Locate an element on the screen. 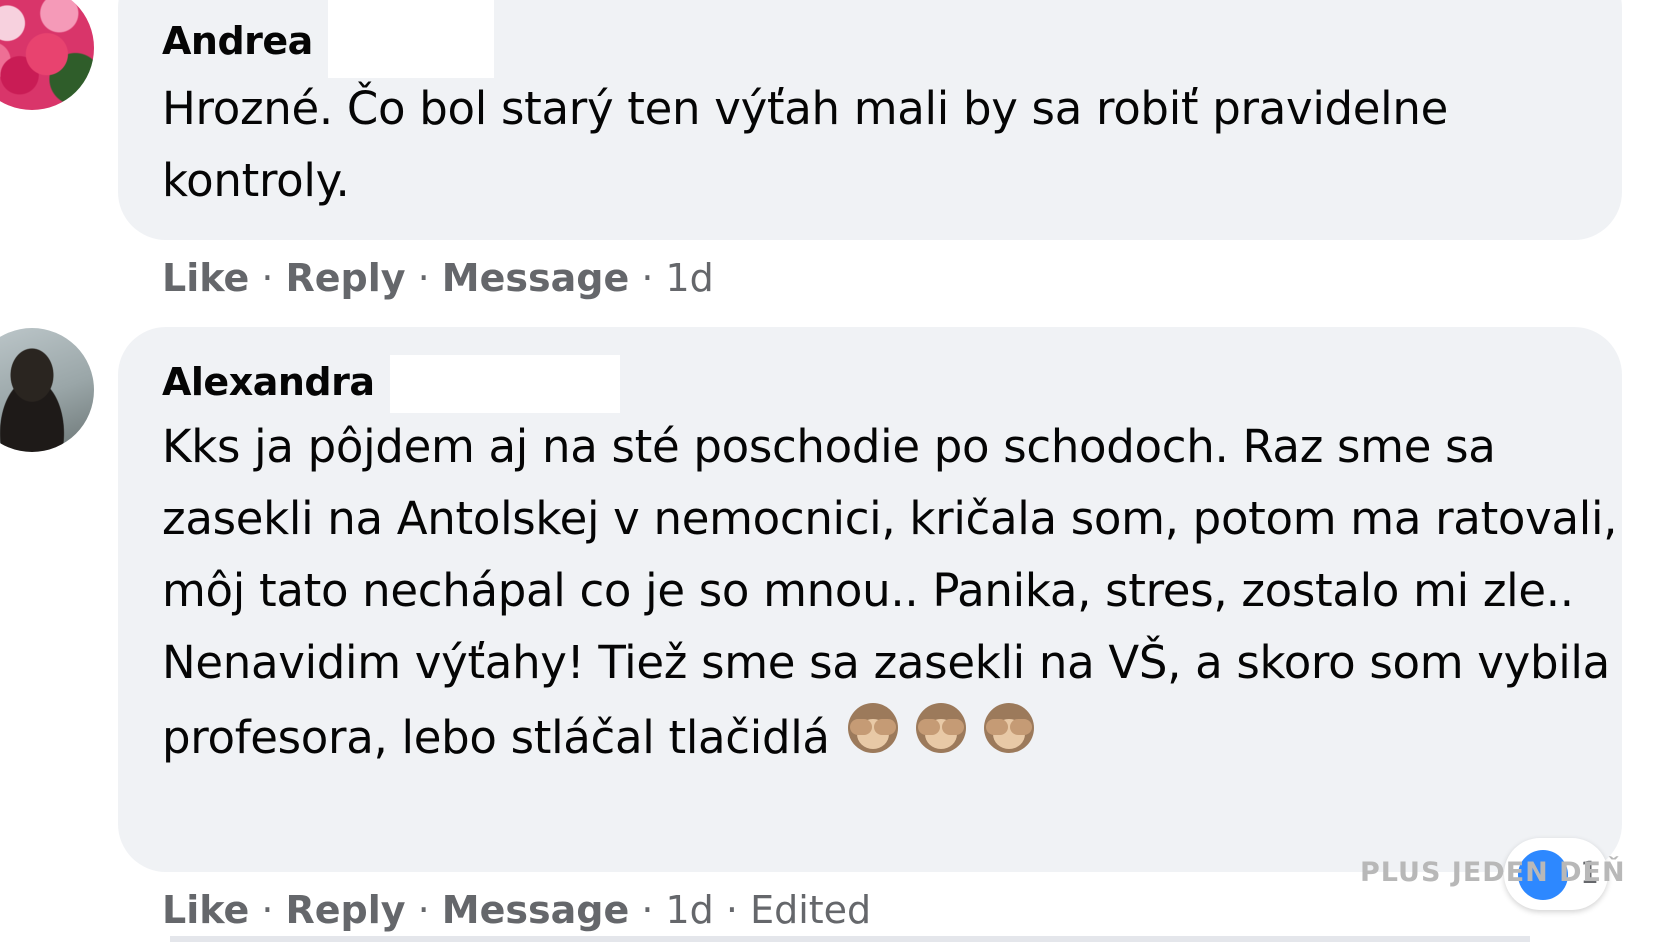  comment-actions: Like · Reply · Message · 1d is located at coordinates (438, 278).